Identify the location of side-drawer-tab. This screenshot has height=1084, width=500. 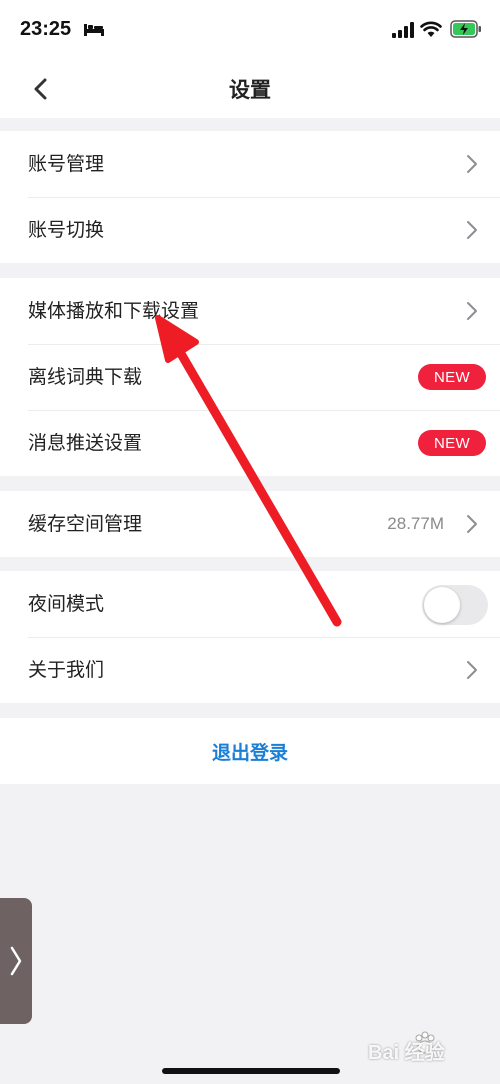
(16, 961).